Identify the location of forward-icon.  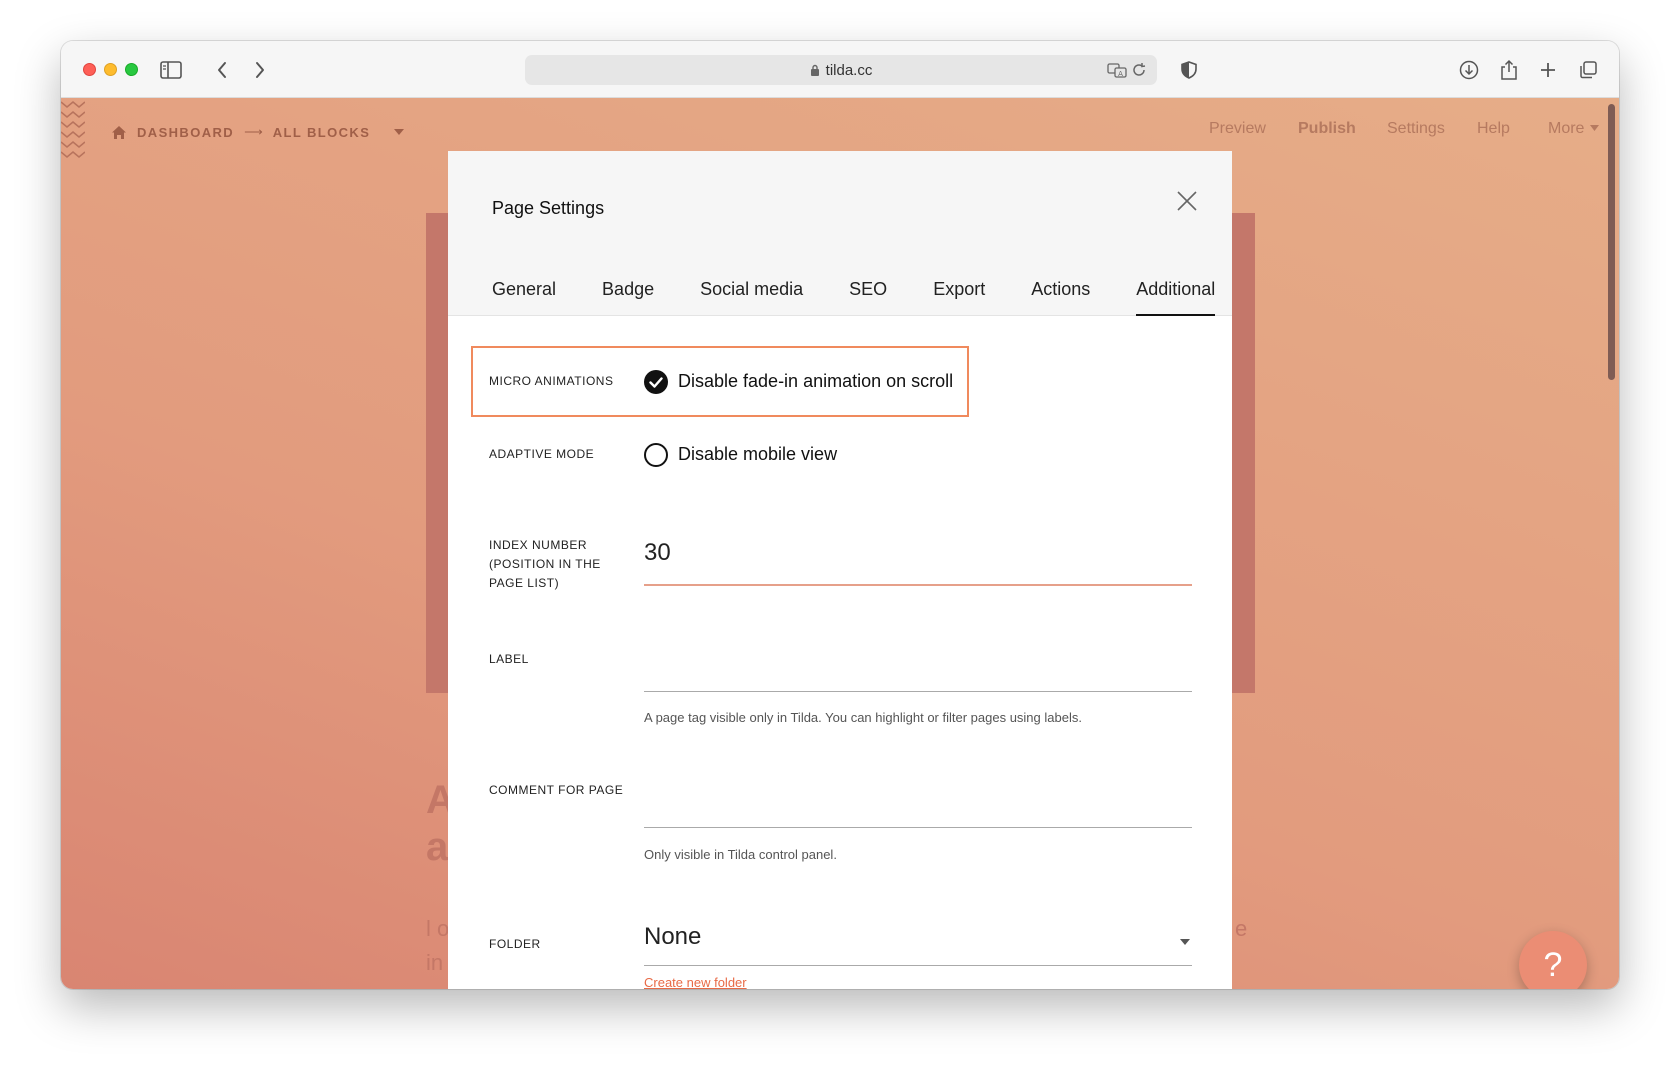
(260, 70).